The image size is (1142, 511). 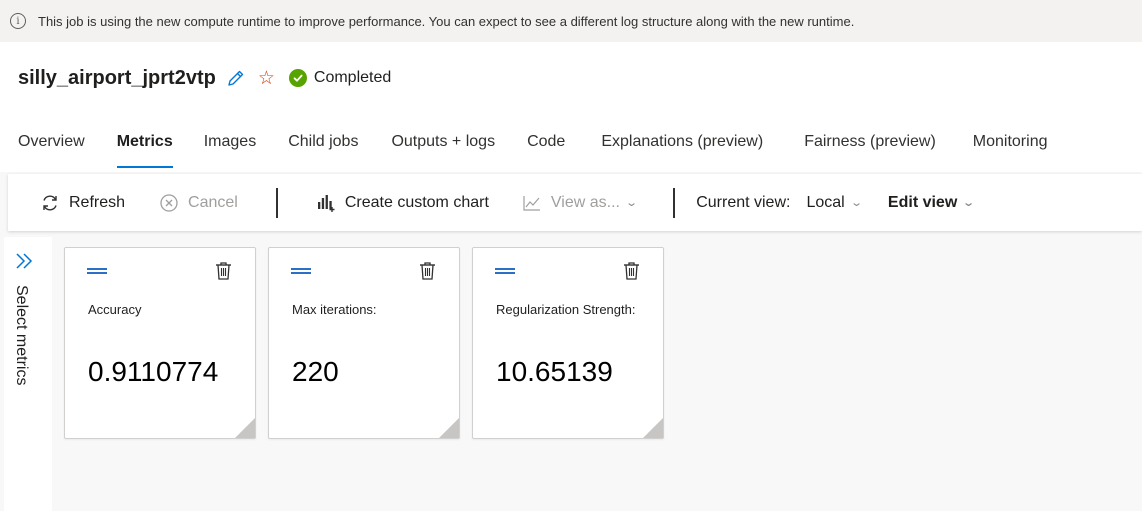 I want to click on tab-code: Code, so click(x=546, y=150).